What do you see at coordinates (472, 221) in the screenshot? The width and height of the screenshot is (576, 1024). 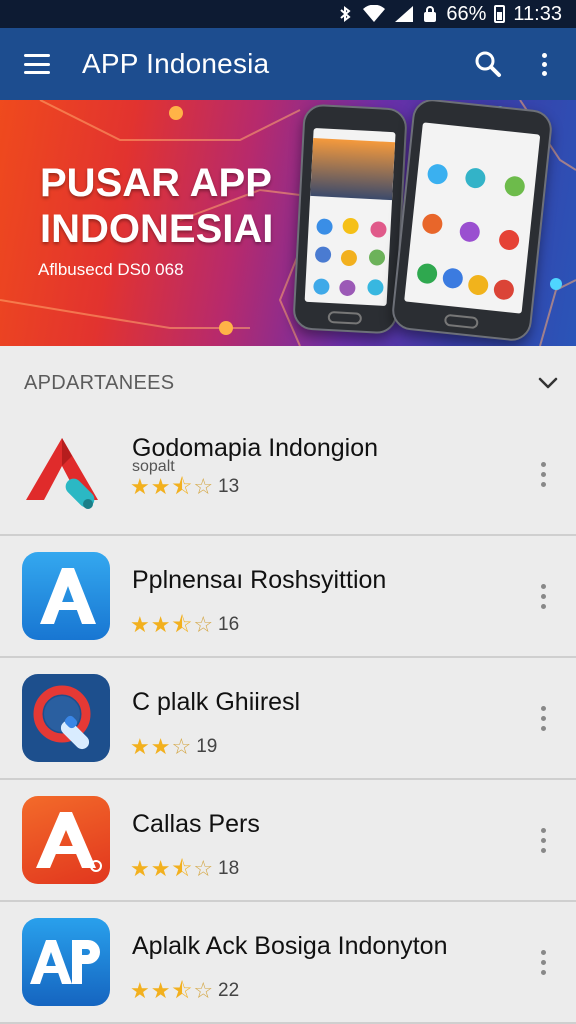 I see `phone-illustration-right` at bounding box center [472, 221].